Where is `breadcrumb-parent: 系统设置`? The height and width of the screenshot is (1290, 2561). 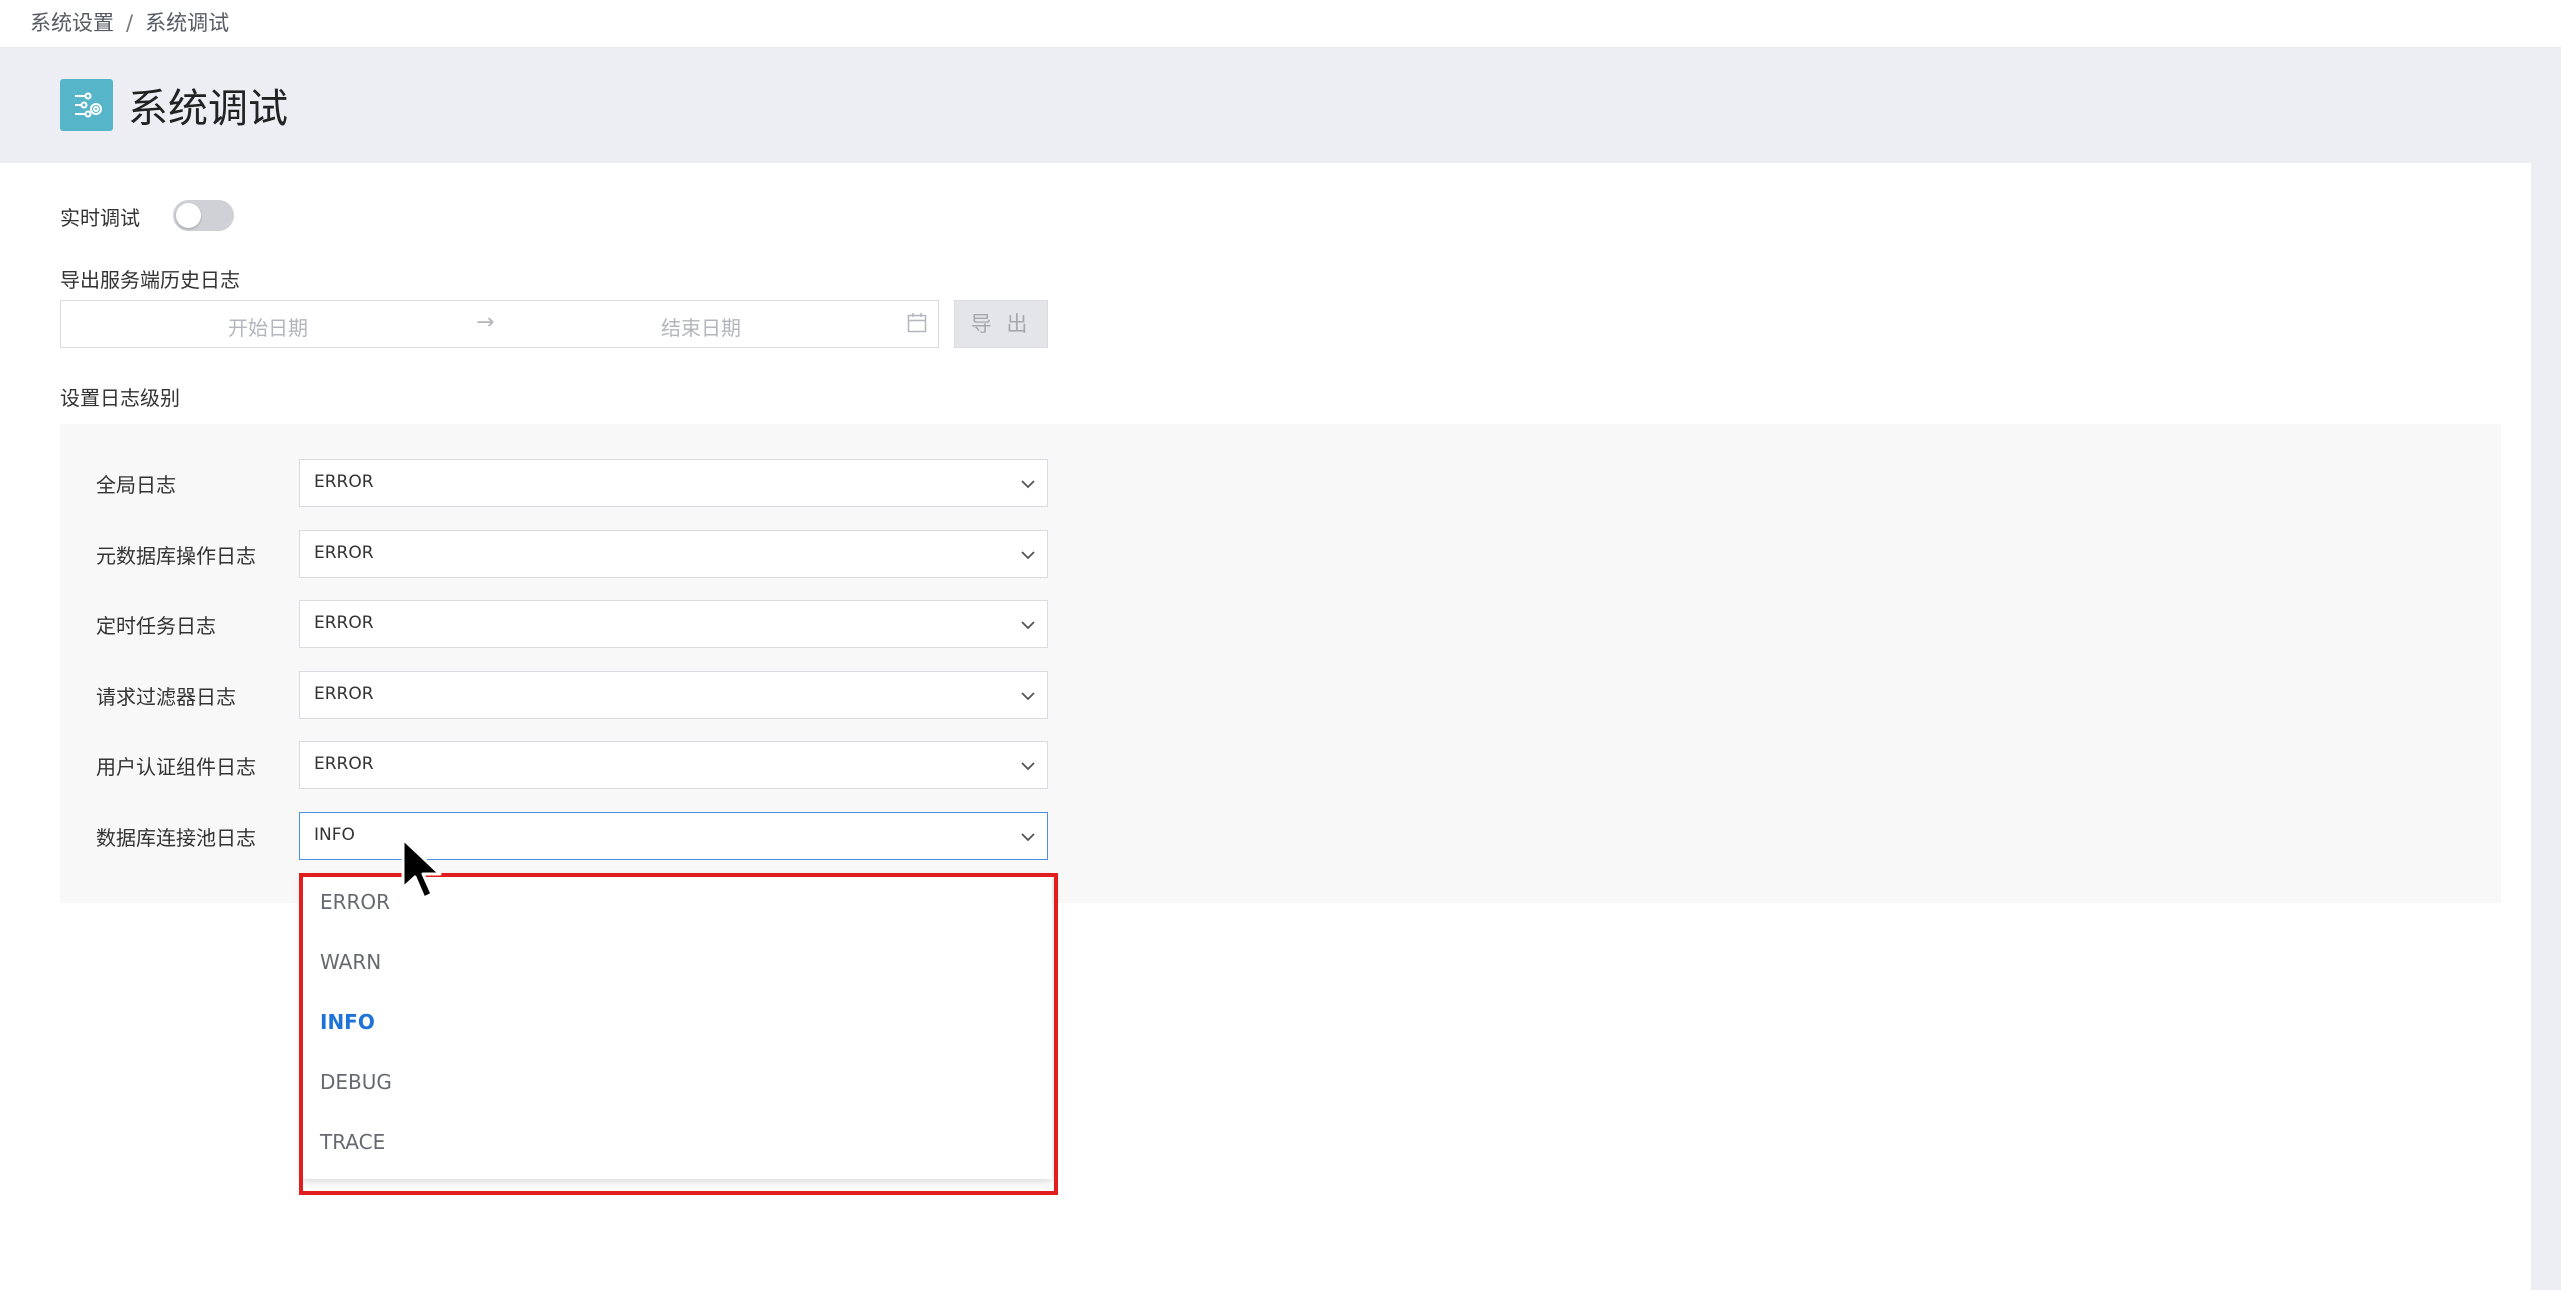 breadcrumb-parent: 系统设置 is located at coordinates (72, 23).